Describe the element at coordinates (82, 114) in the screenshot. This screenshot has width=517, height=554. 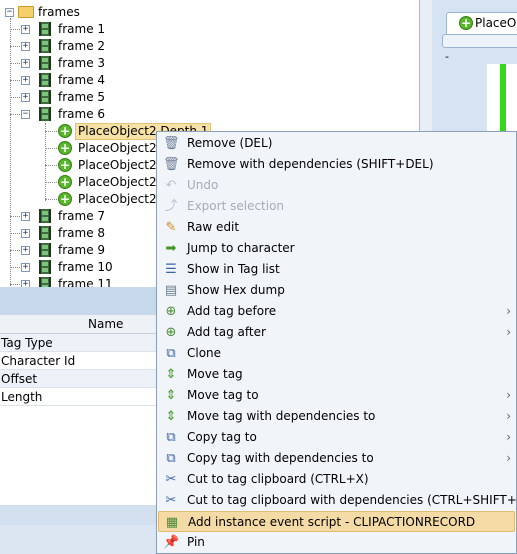
I see `tree-label-frame: frame 6` at that location.